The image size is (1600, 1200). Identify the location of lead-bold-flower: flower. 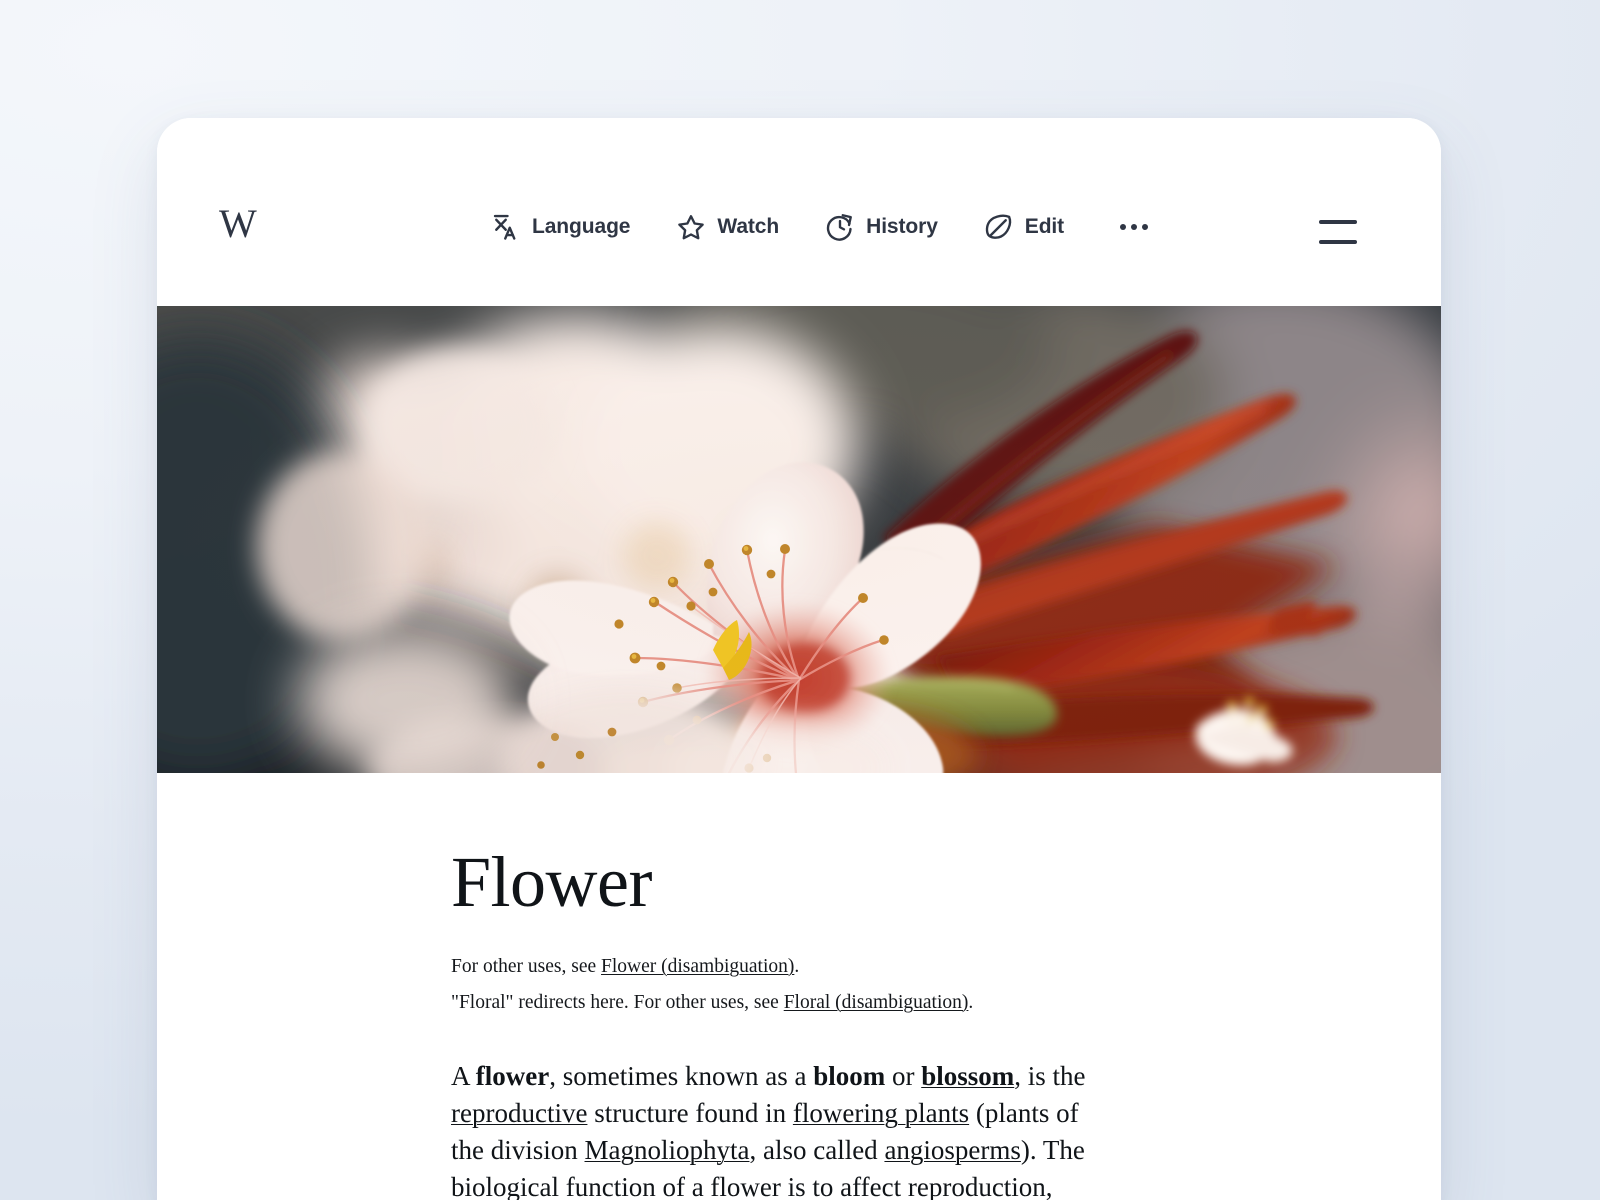
(512, 1076).